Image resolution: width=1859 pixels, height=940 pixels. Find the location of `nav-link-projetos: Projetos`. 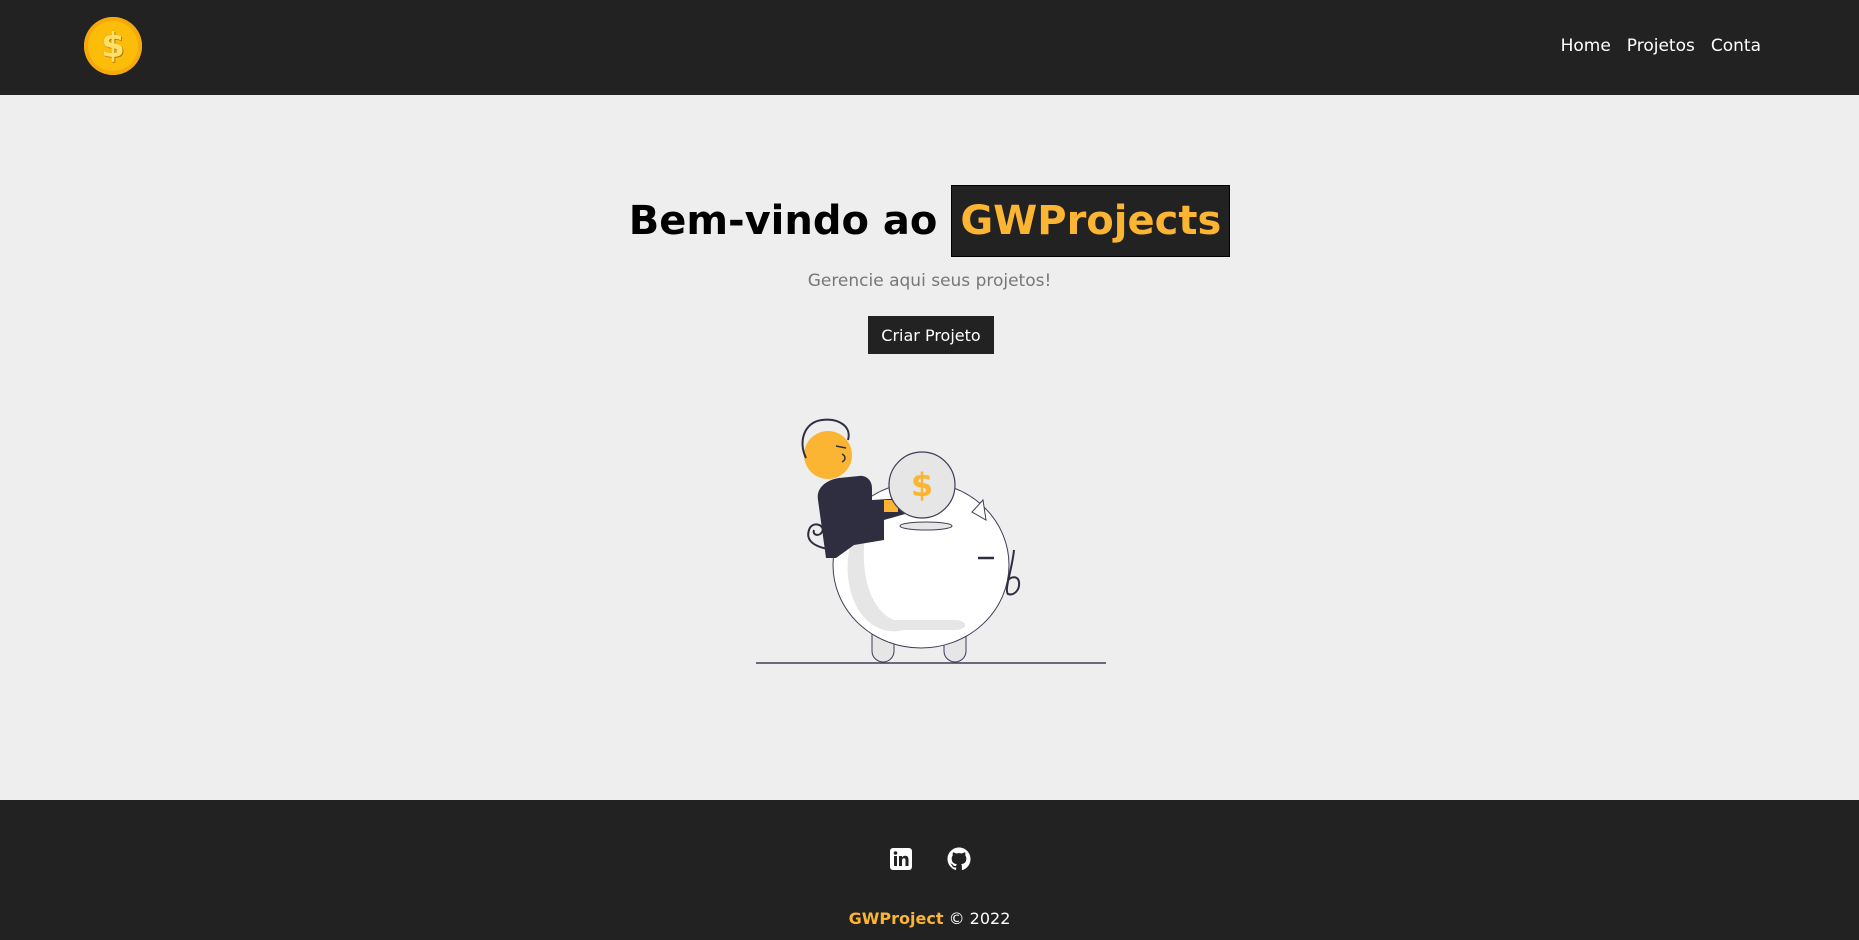

nav-link-projetos: Projetos is located at coordinates (1661, 46).